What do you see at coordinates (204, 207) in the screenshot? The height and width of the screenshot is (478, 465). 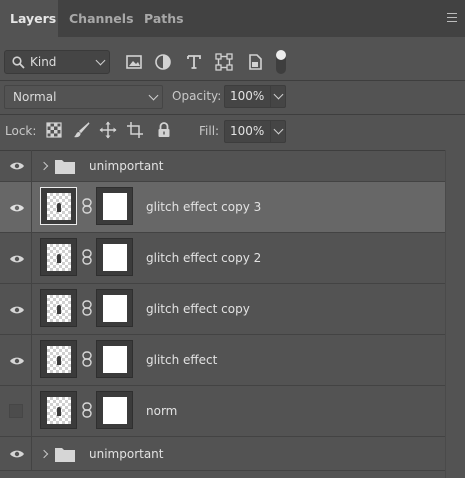 I see `layer-name: glitch effect copy 3` at bounding box center [204, 207].